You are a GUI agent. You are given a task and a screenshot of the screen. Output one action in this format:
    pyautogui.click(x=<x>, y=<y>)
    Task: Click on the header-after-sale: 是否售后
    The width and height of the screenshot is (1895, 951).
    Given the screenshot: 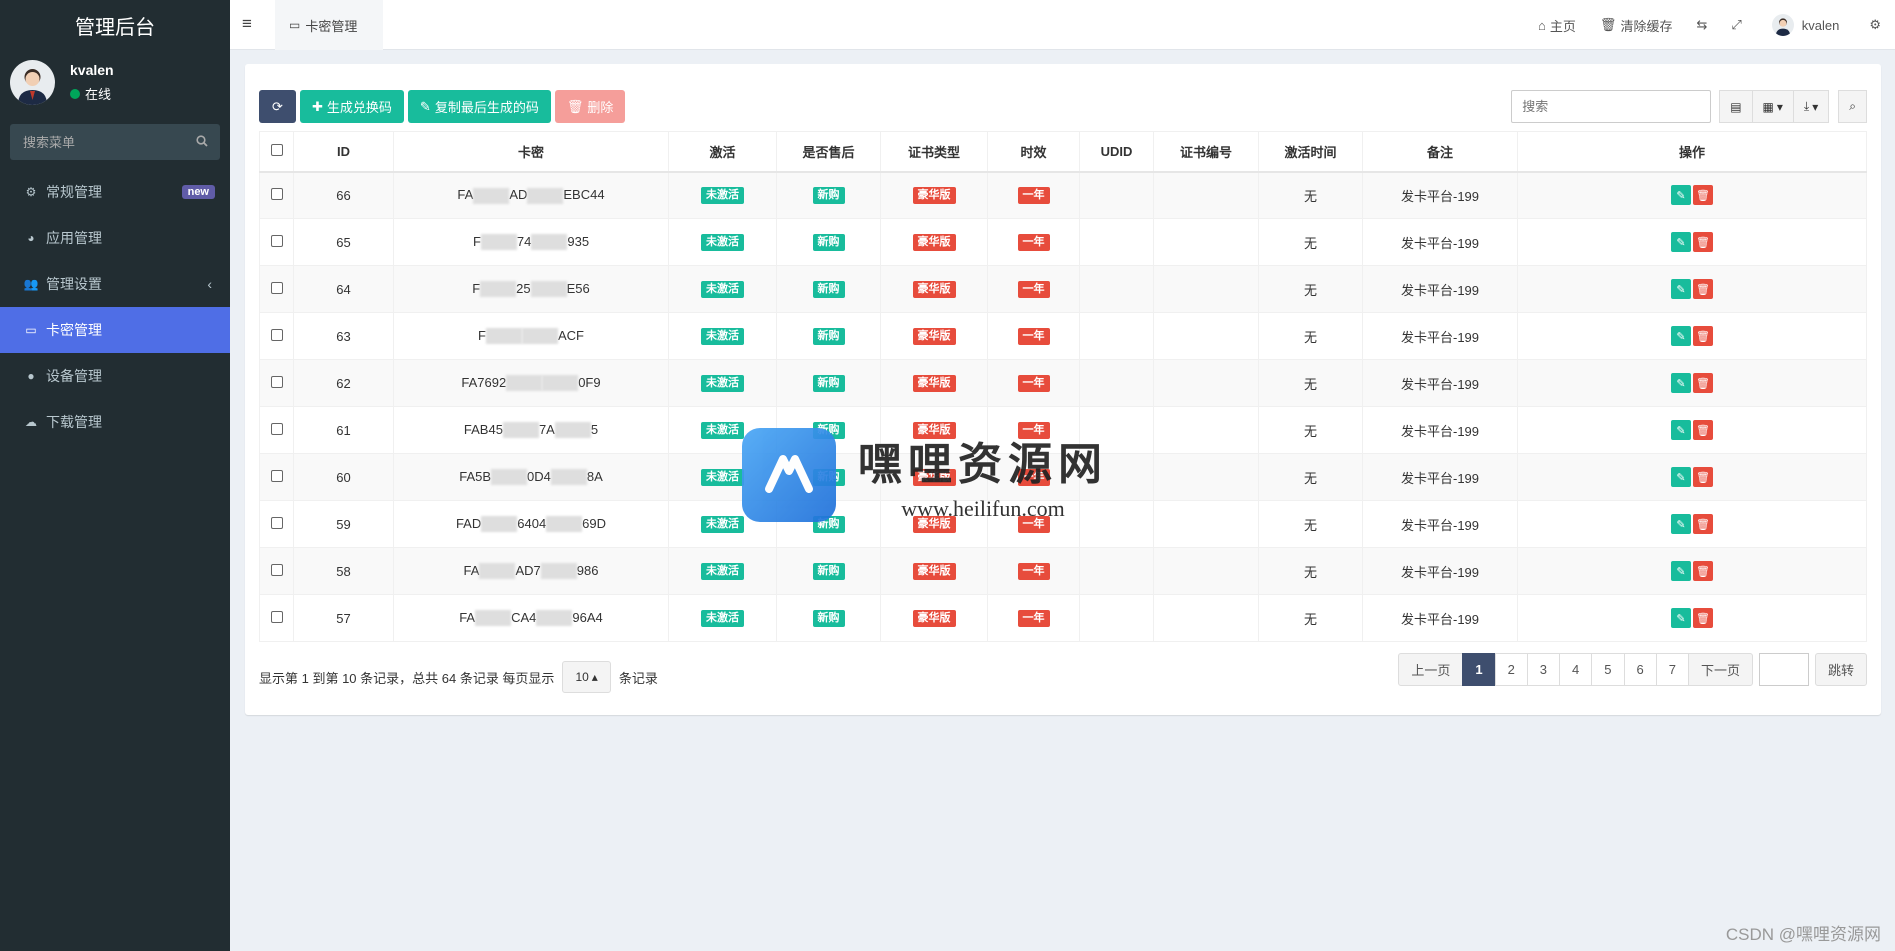 What is the action you would take?
    pyautogui.click(x=828, y=152)
    